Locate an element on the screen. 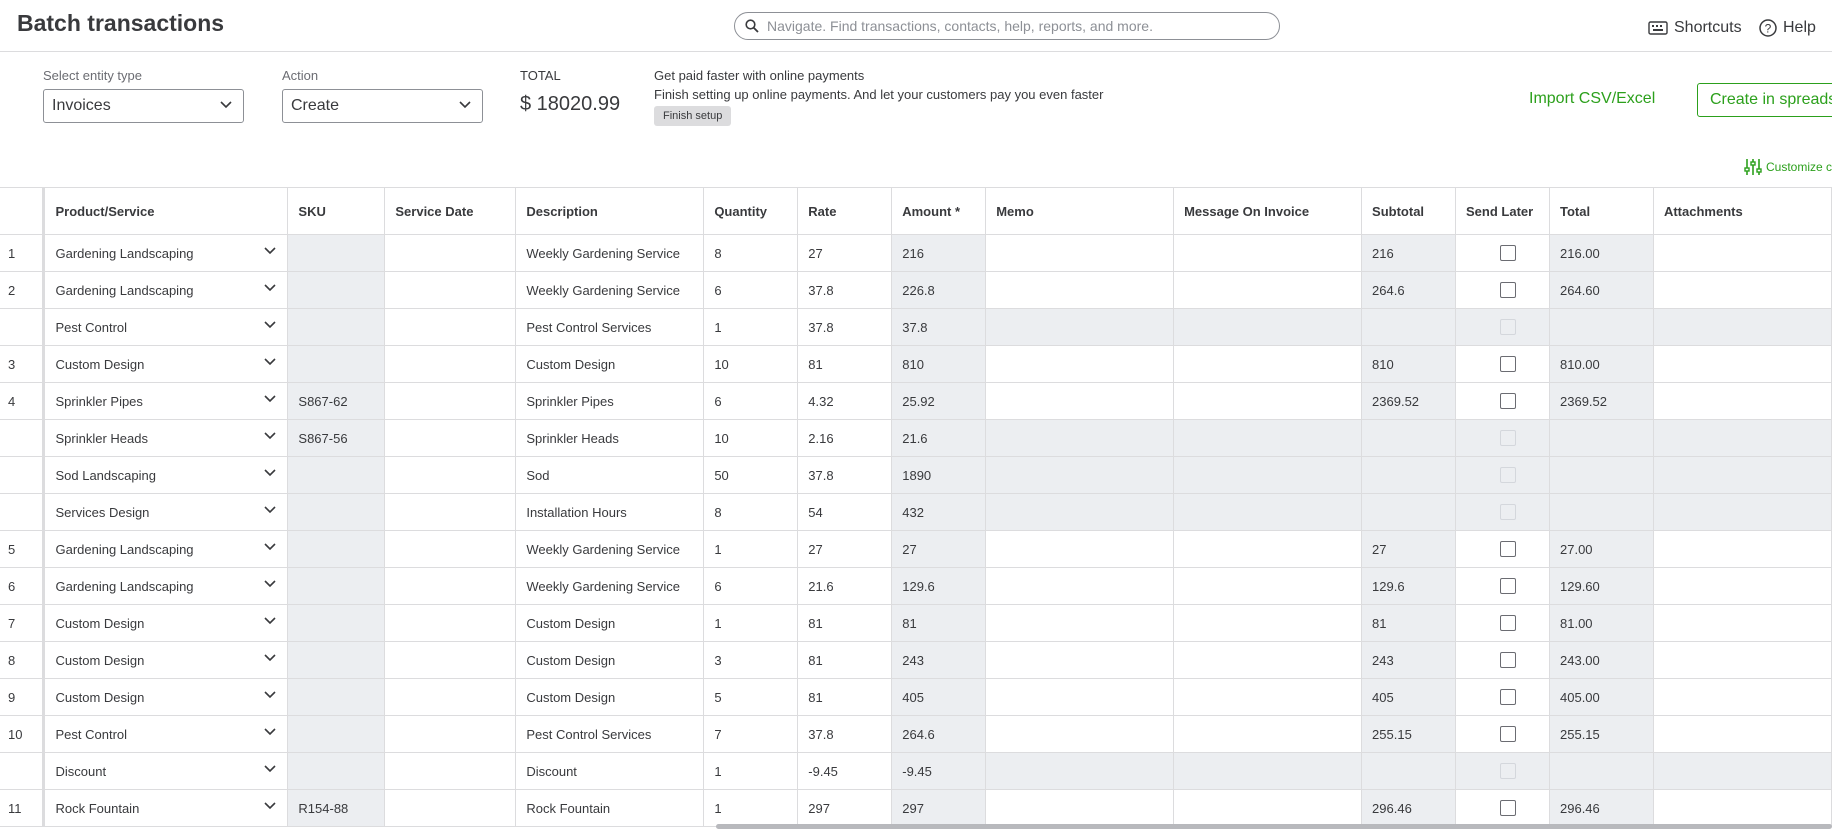 The image size is (1832, 830). product-cell: Pest Control is located at coordinates (166, 734).